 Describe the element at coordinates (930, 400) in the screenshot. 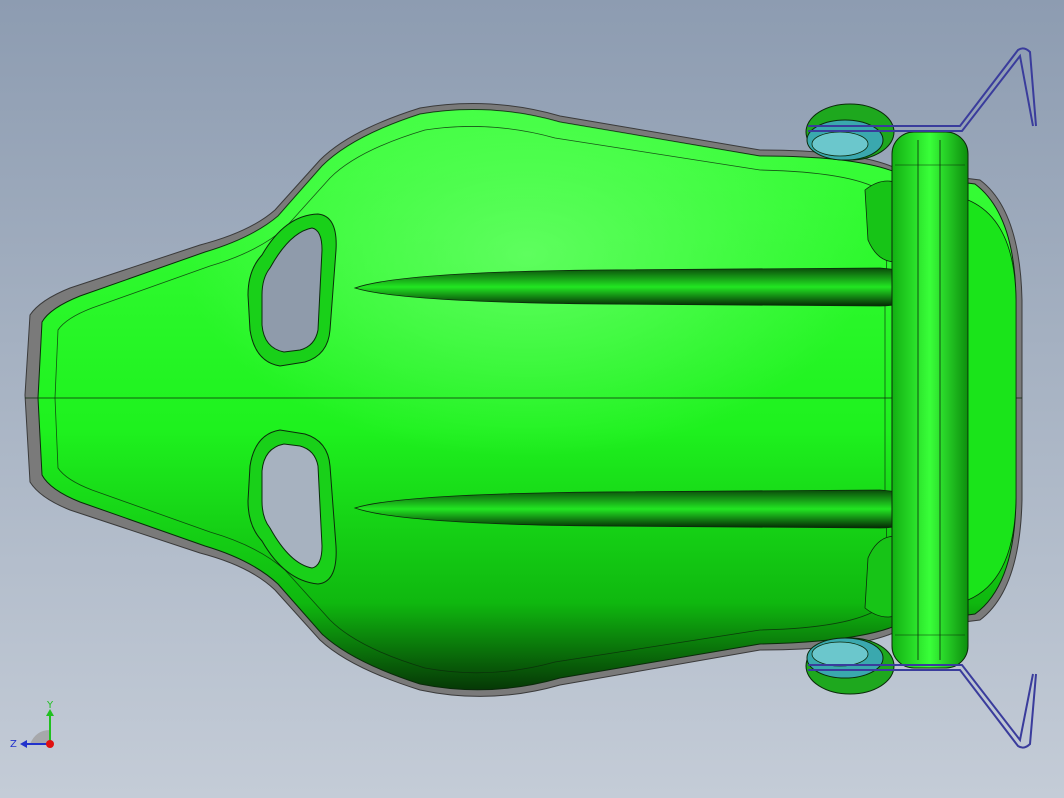

I see `front-crossbar` at that location.